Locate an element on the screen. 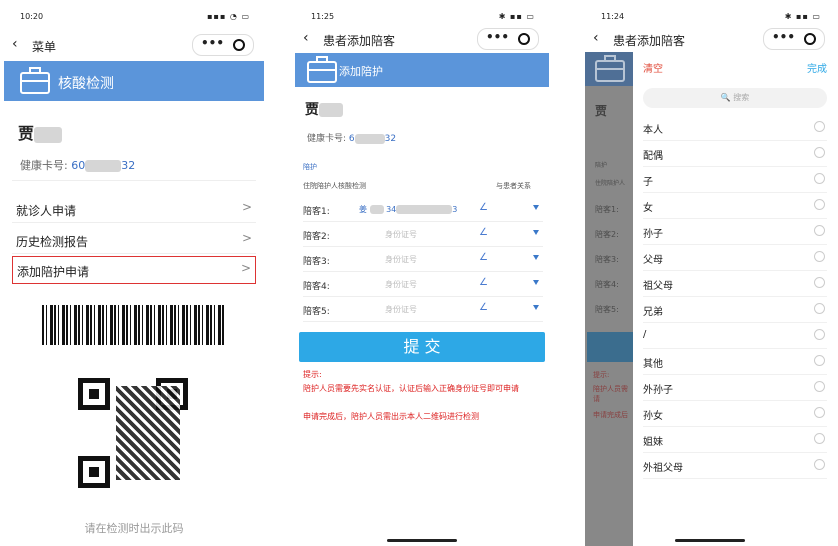  relation-option: 父母 is located at coordinates (735, 257).